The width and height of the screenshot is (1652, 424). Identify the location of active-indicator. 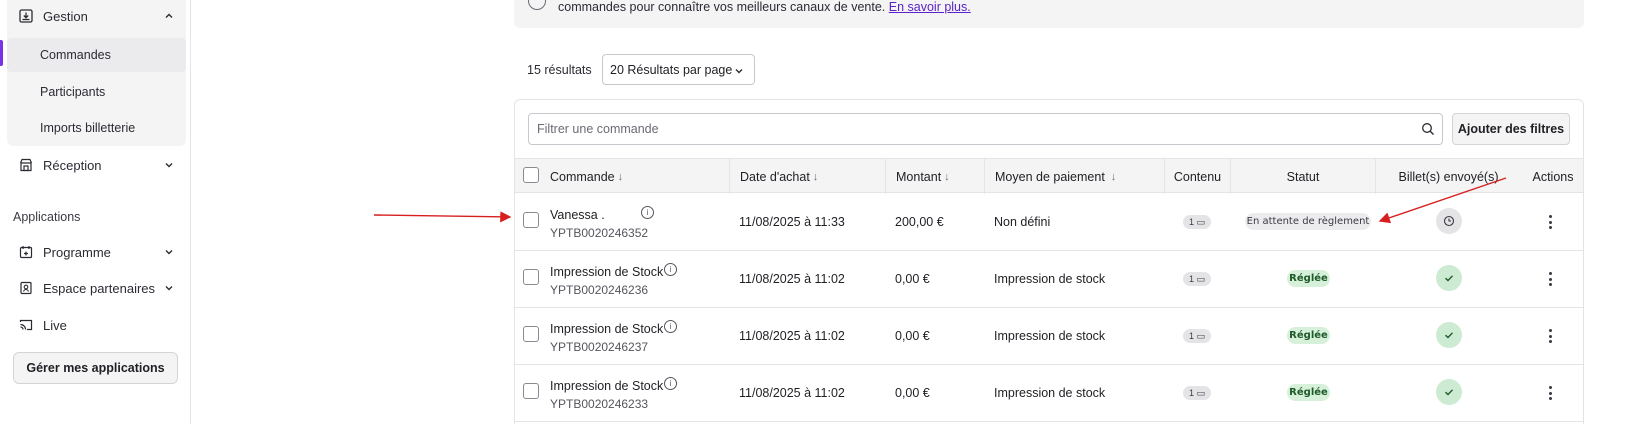
(1, 53).